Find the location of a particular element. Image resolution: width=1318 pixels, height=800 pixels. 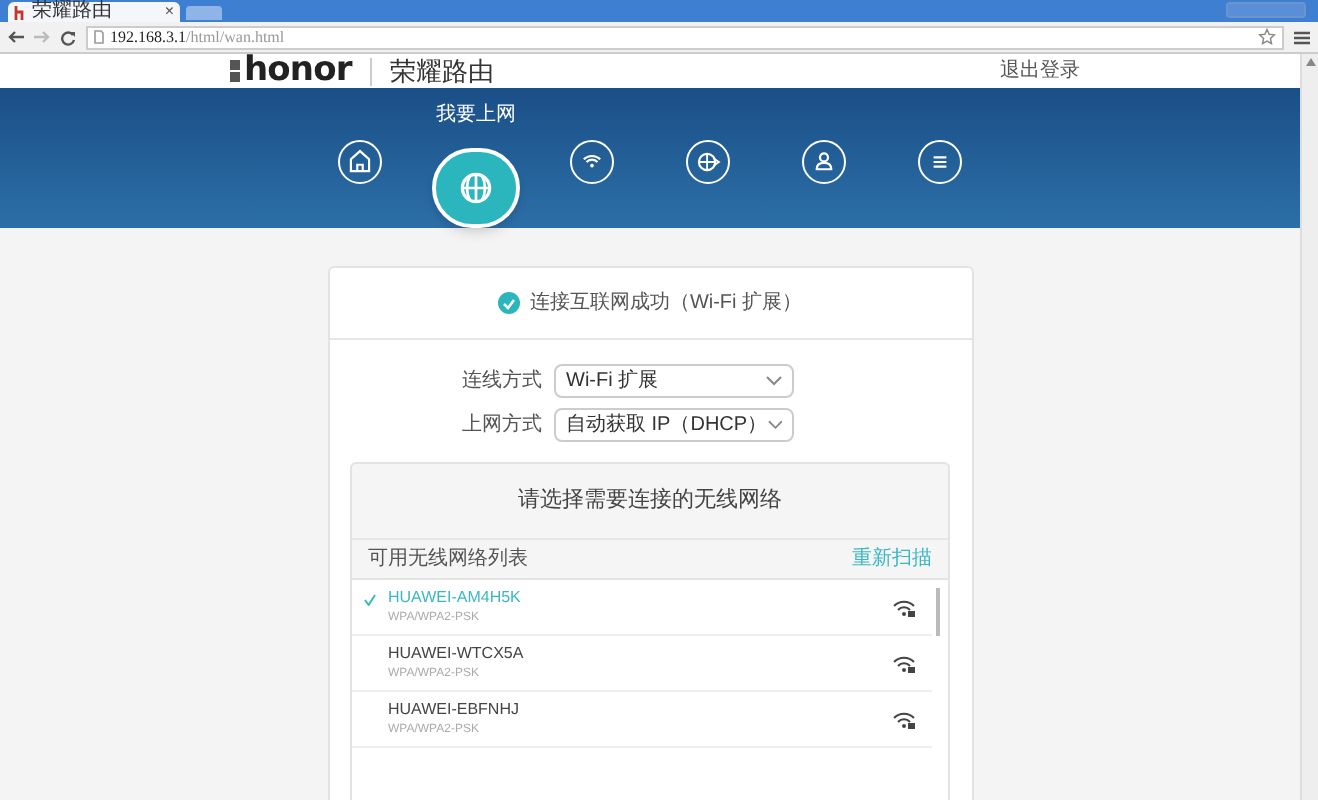

panel-title: 请选择需要连接的无线网络 is located at coordinates (650, 501).